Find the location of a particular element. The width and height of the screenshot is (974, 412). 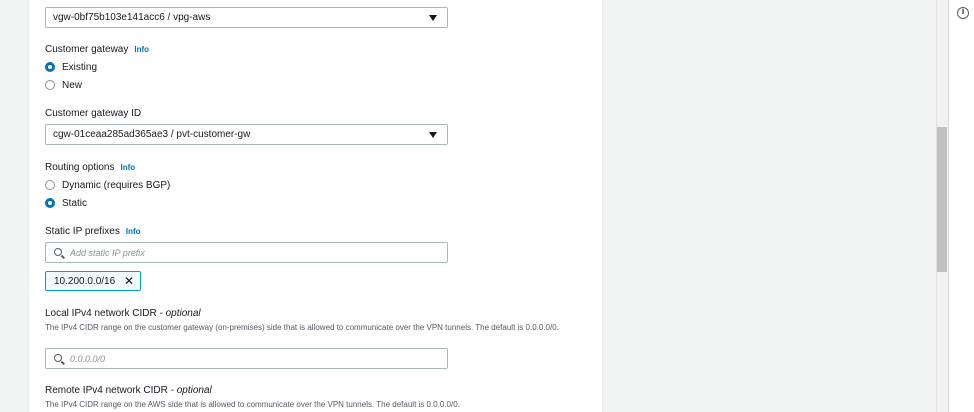

routing-options-label: Routing options is located at coordinates (80, 167).